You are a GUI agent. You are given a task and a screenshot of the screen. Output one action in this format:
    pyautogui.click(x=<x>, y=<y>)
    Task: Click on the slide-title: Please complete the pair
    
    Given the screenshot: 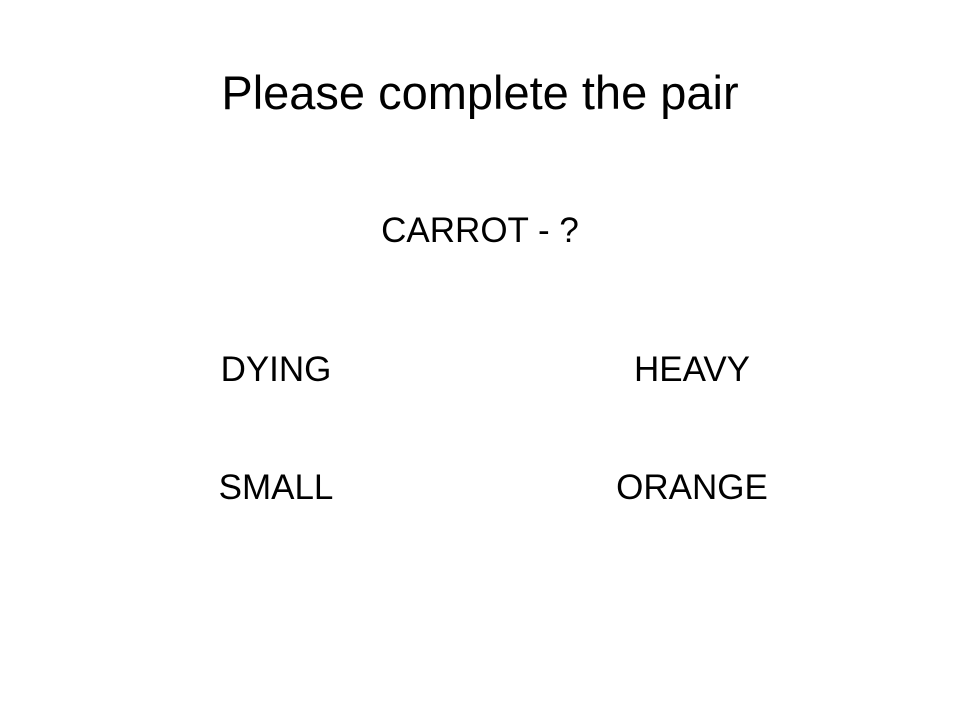 What is the action you would take?
    pyautogui.click(x=480, y=92)
    